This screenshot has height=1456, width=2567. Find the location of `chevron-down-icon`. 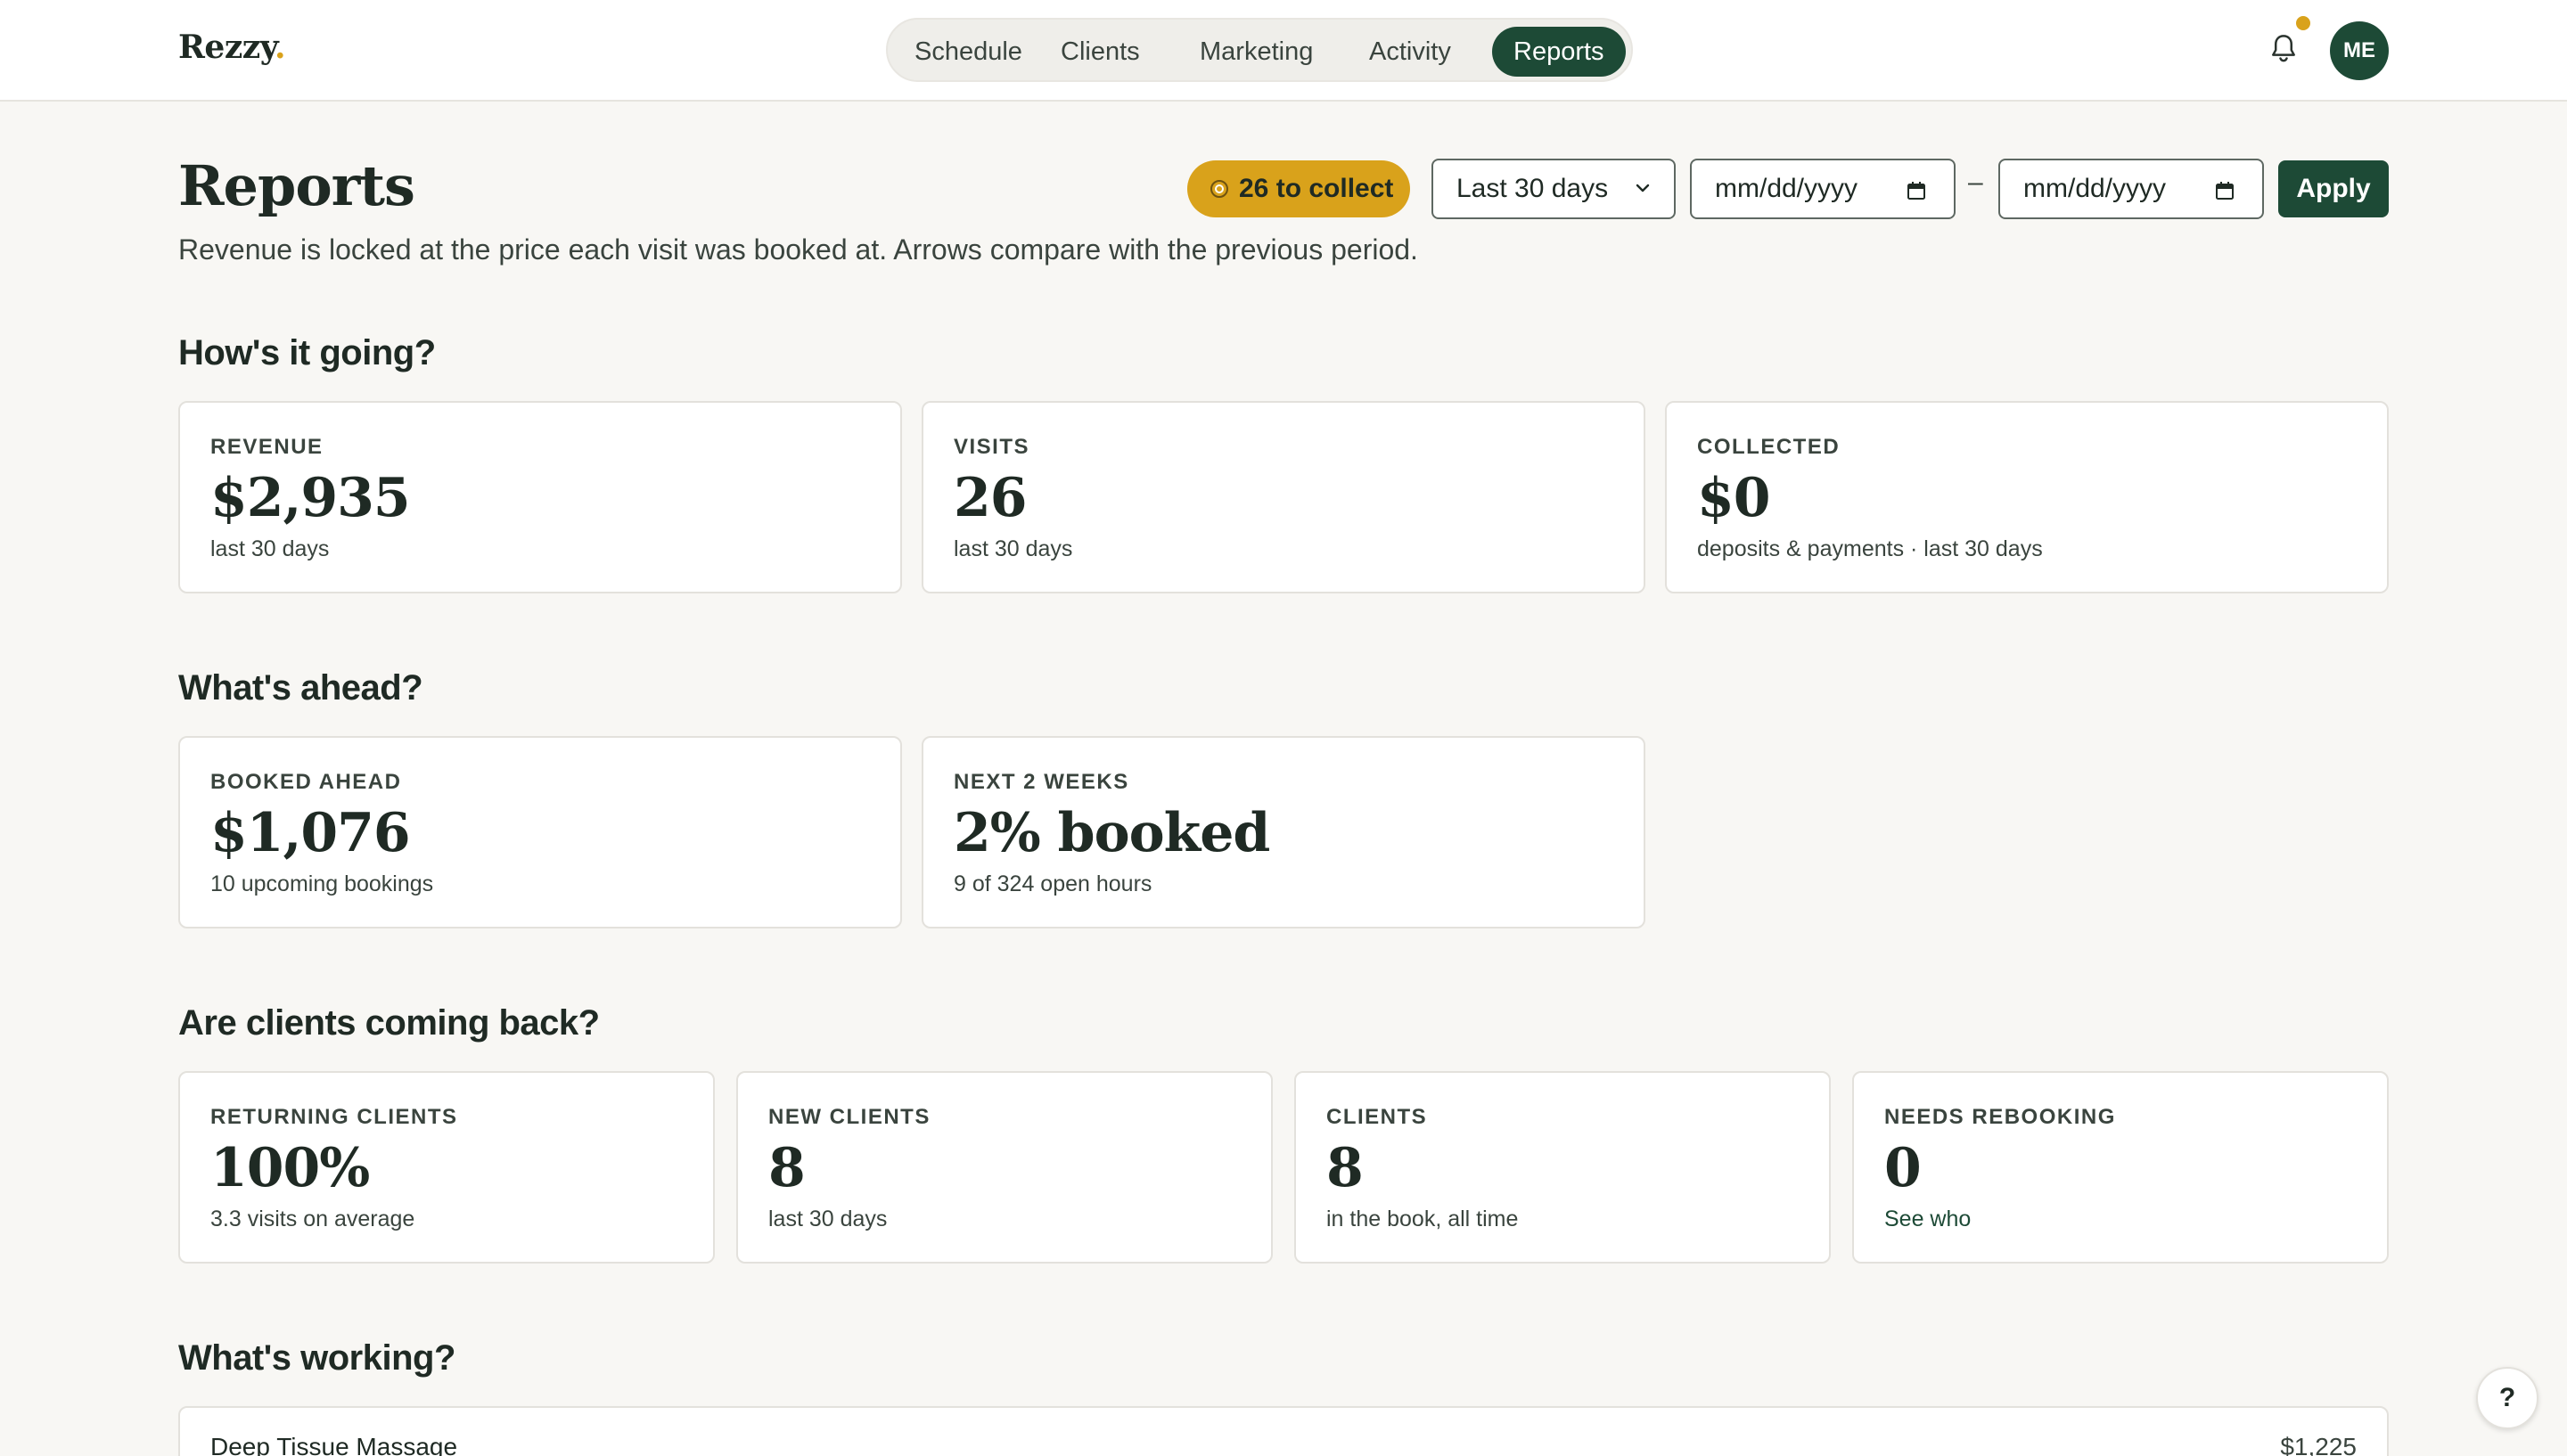

chevron-down-icon is located at coordinates (1643, 188).